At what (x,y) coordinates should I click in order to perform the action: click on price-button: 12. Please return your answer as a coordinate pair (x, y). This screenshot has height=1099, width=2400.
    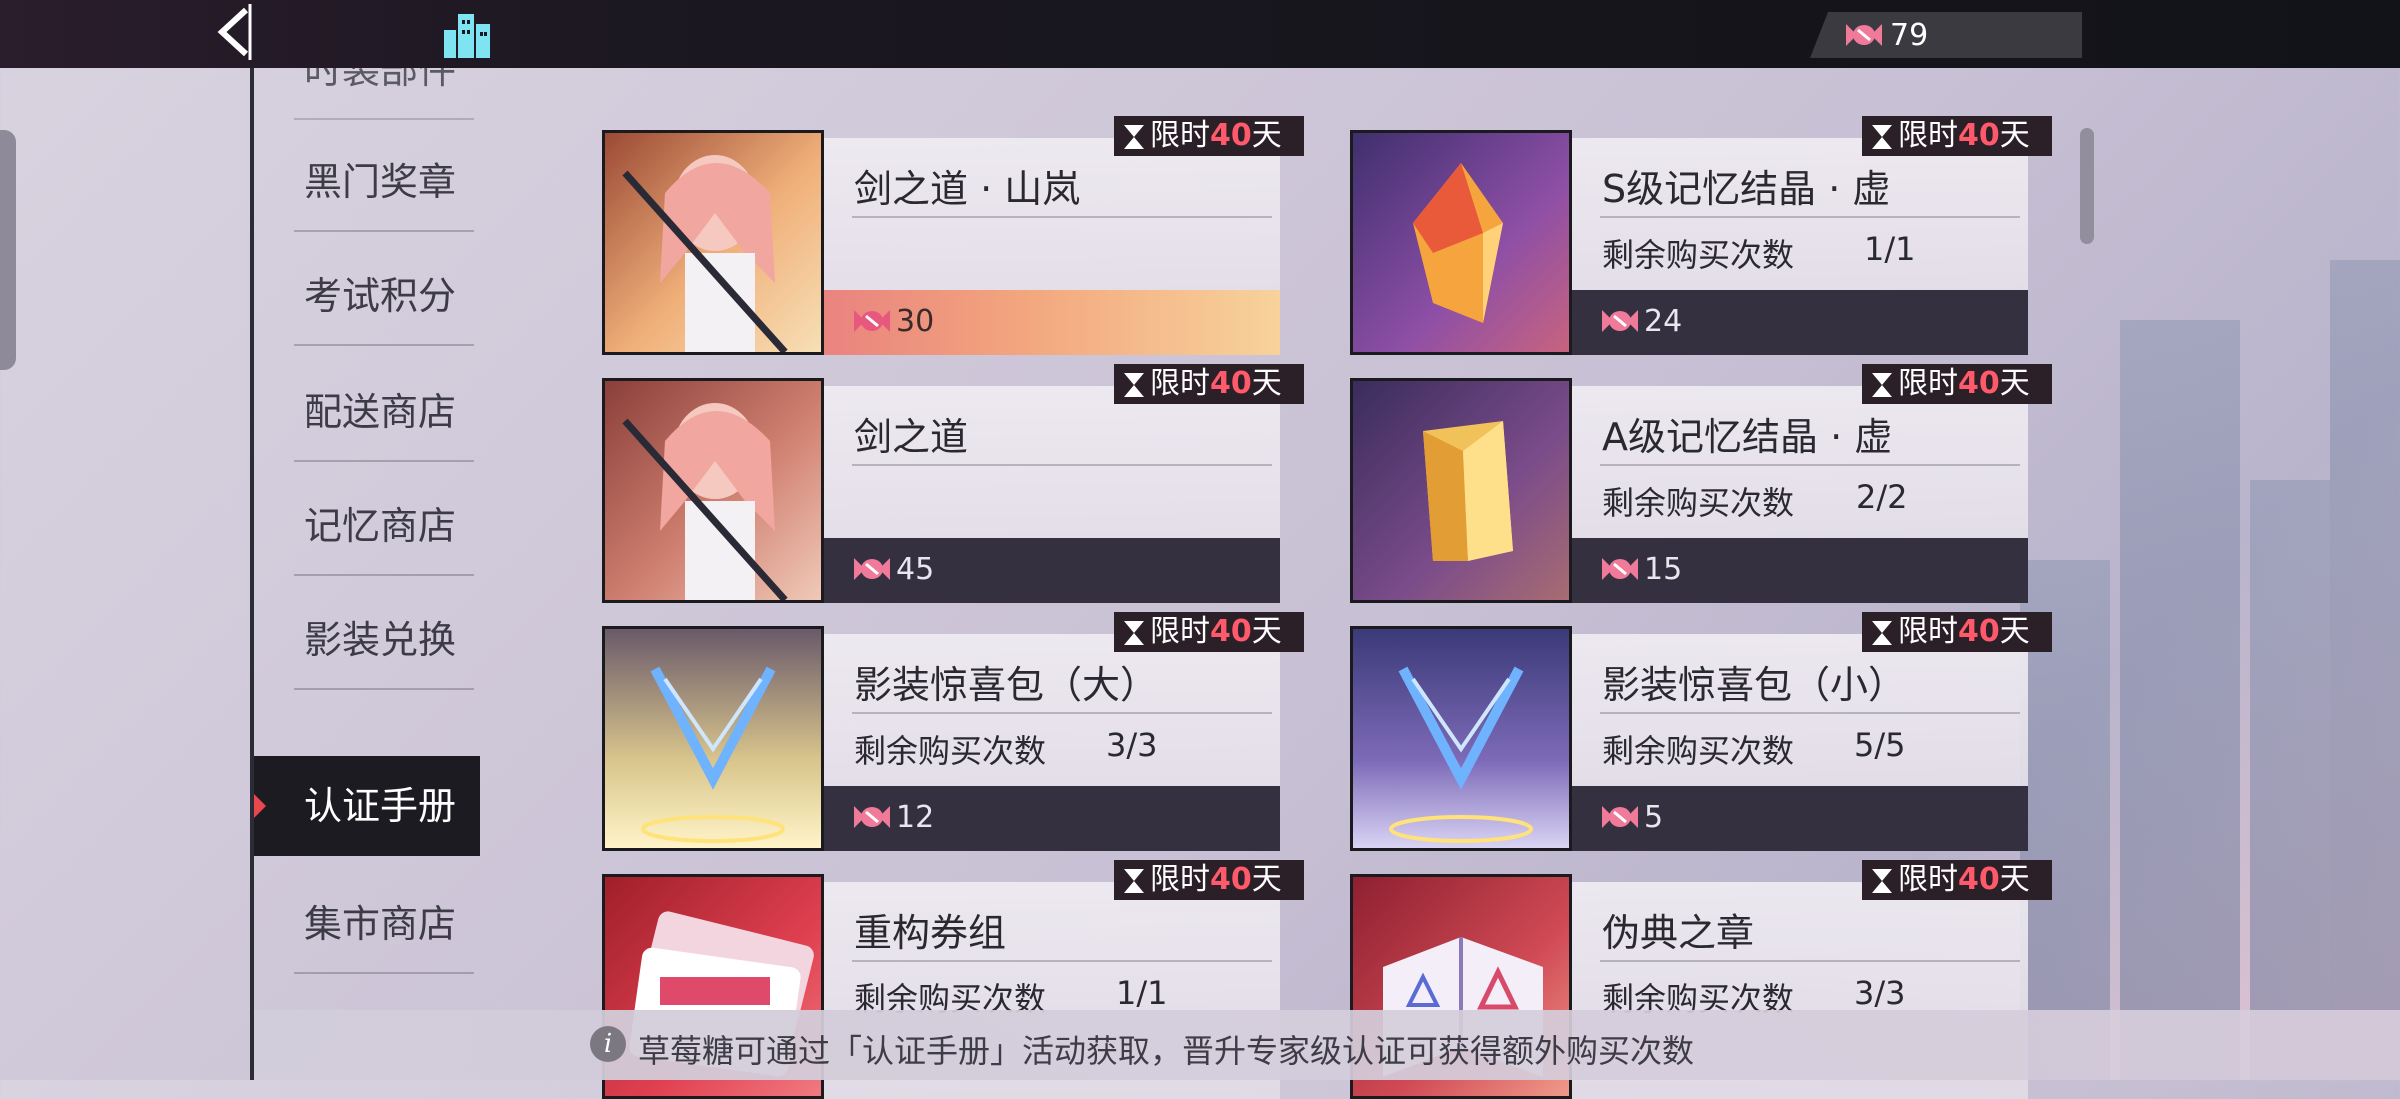
    Looking at the image, I should click on (1052, 818).